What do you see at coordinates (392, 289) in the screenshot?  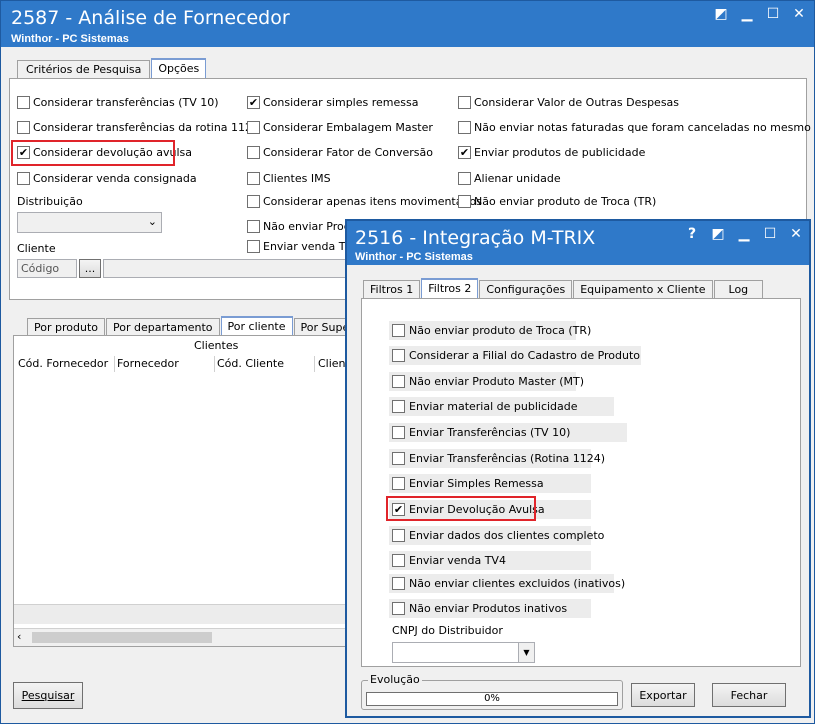 I see `tab-filtros-1: Filtros 1` at bounding box center [392, 289].